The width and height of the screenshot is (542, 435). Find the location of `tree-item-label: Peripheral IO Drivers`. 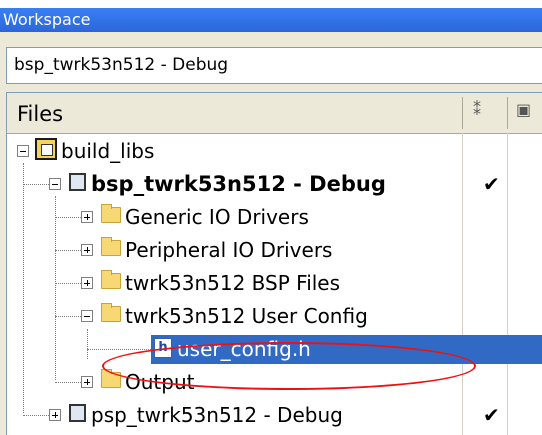

tree-item-label: Peripheral IO Drivers is located at coordinates (229, 250).